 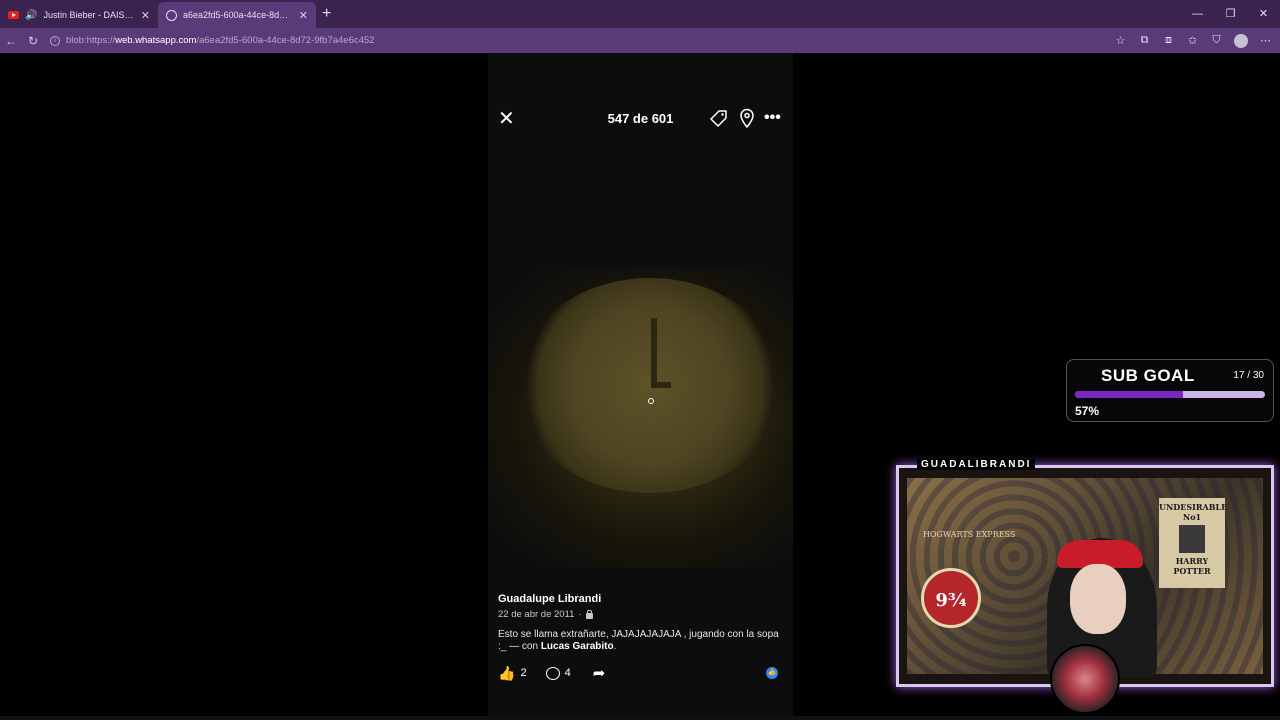 What do you see at coordinates (1129, 394) in the screenshot?
I see `sub-goal-progress-fill` at bounding box center [1129, 394].